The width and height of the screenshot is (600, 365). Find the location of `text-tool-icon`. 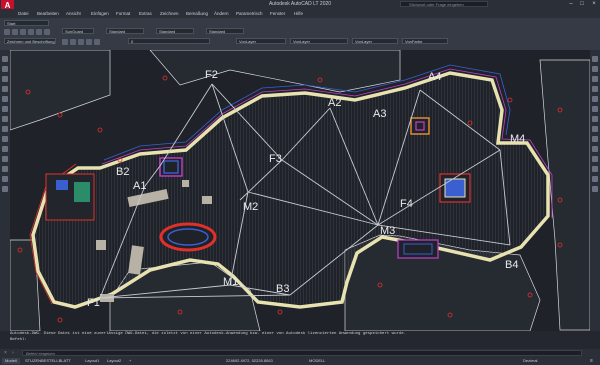

text-tool-icon is located at coordinates (5, 189).